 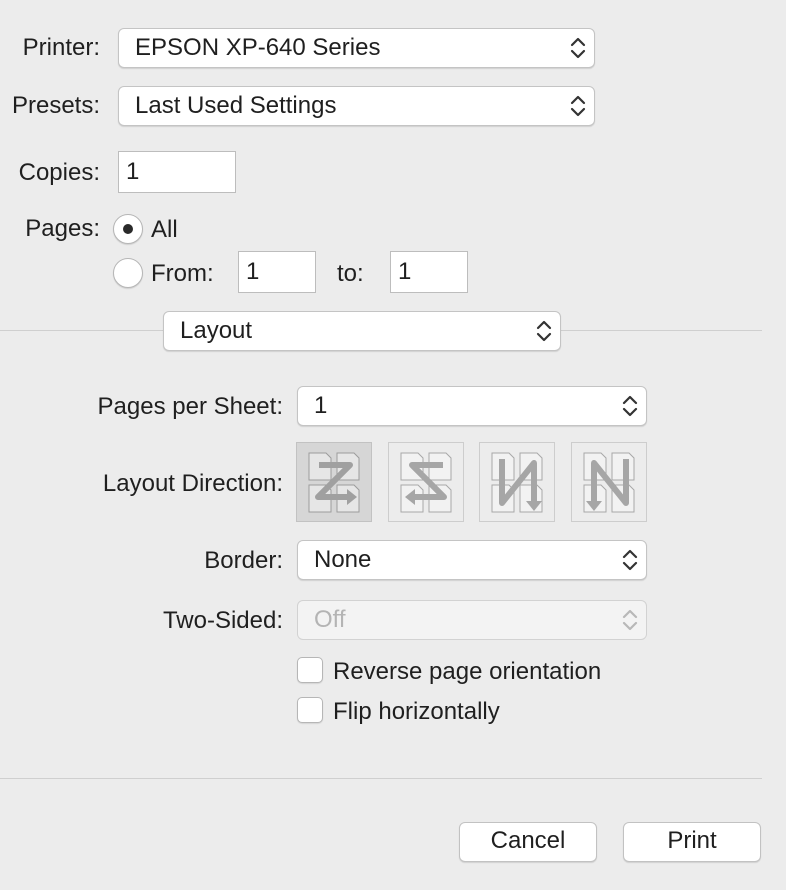 I want to click on pages-per-sheet-label: Pages per Sheet:, so click(x=190, y=406).